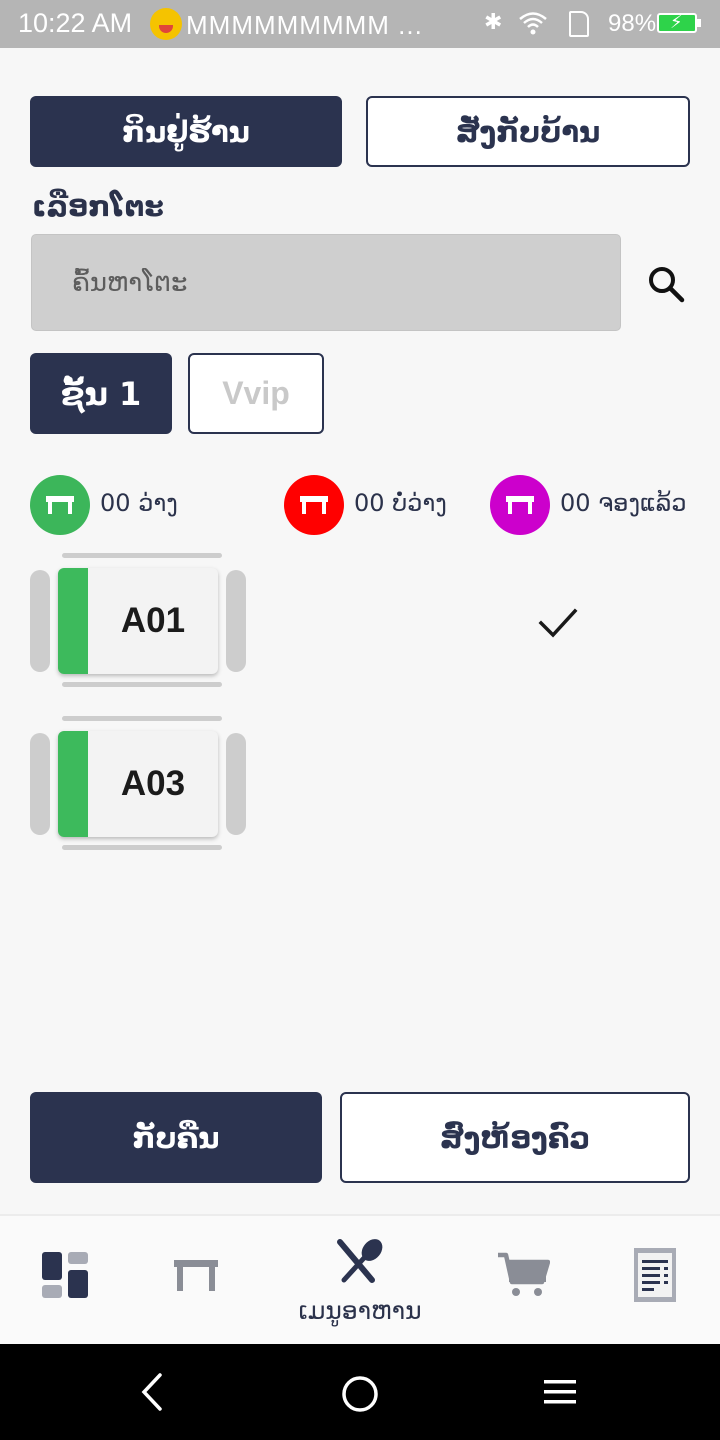  What do you see at coordinates (520, 505) in the screenshot?
I see `reserved-table-icon` at bounding box center [520, 505].